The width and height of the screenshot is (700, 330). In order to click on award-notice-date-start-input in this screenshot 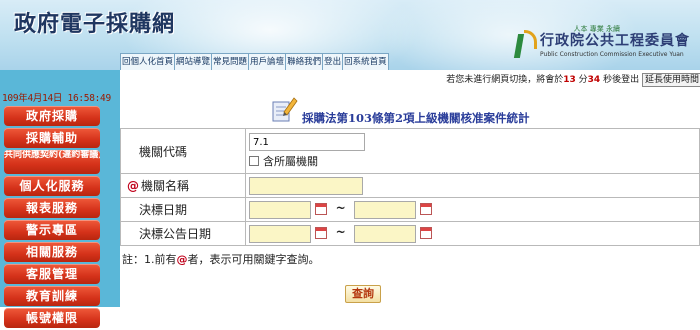, I will do `click(280, 233)`.